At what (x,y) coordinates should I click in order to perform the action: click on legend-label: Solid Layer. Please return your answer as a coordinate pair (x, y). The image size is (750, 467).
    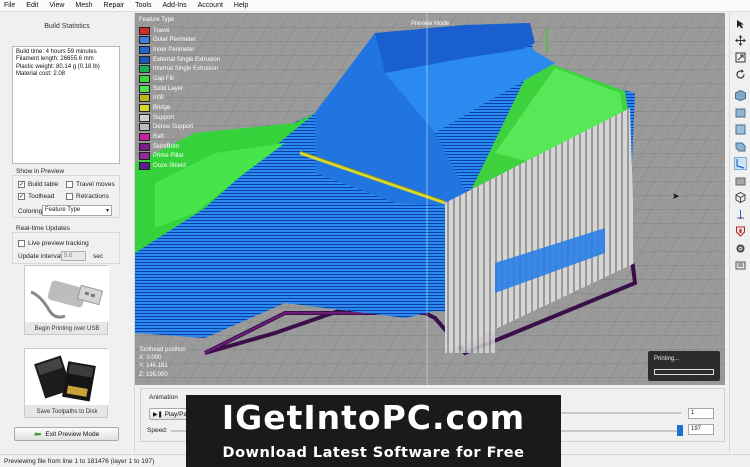
    Looking at the image, I should click on (168, 88).